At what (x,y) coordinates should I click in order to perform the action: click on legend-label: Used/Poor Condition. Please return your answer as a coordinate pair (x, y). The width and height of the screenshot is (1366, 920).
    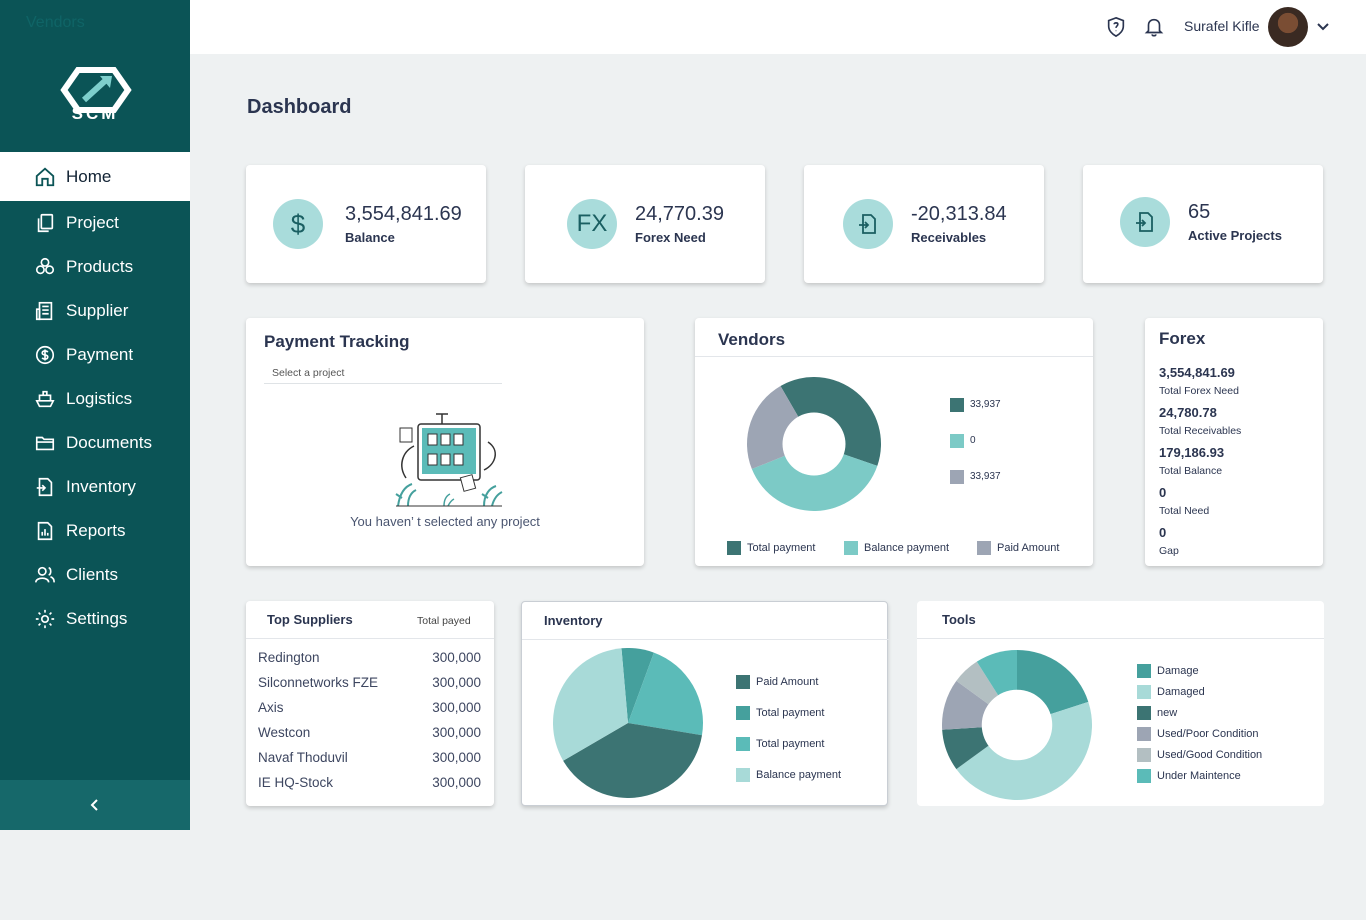
    Looking at the image, I should click on (1208, 734).